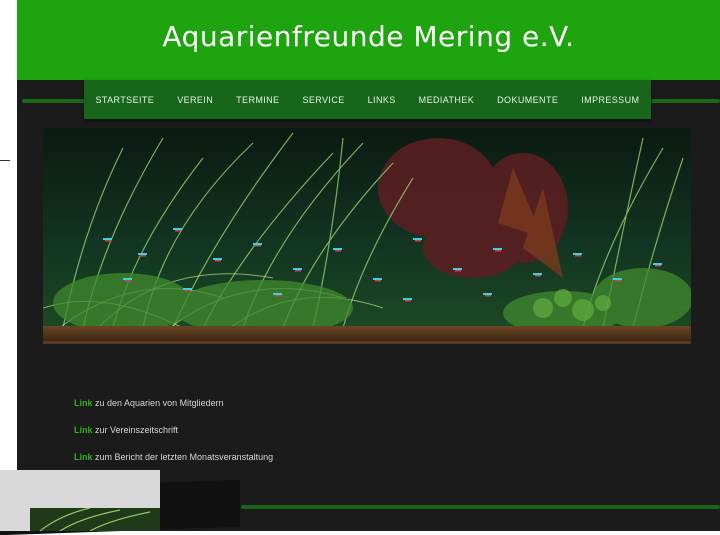 The image size is (720, 535). I want to click on link-monthly-report-anchor: Link, so click(83, 457).